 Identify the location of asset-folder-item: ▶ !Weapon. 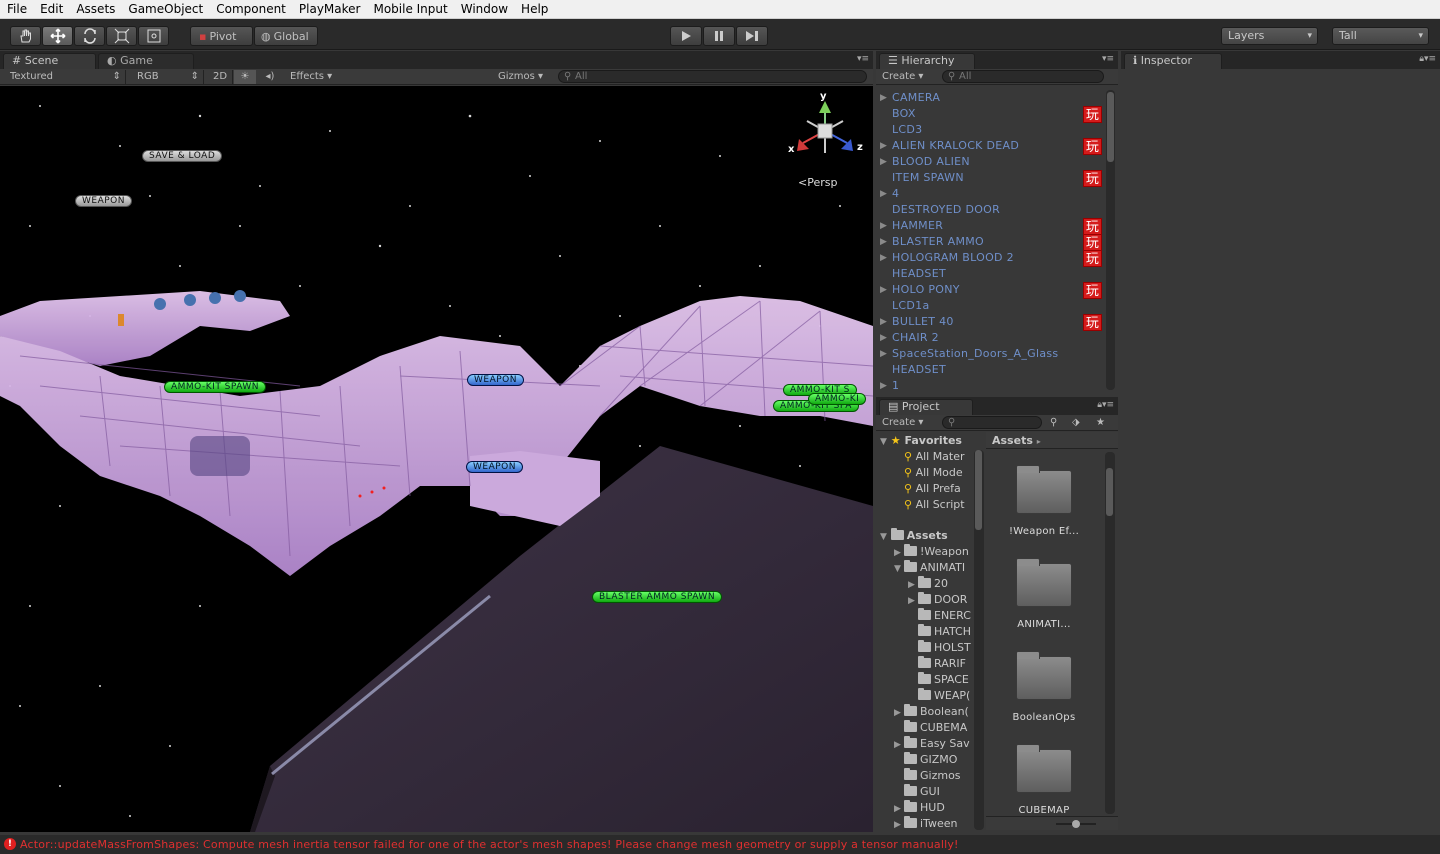
(934, 552).